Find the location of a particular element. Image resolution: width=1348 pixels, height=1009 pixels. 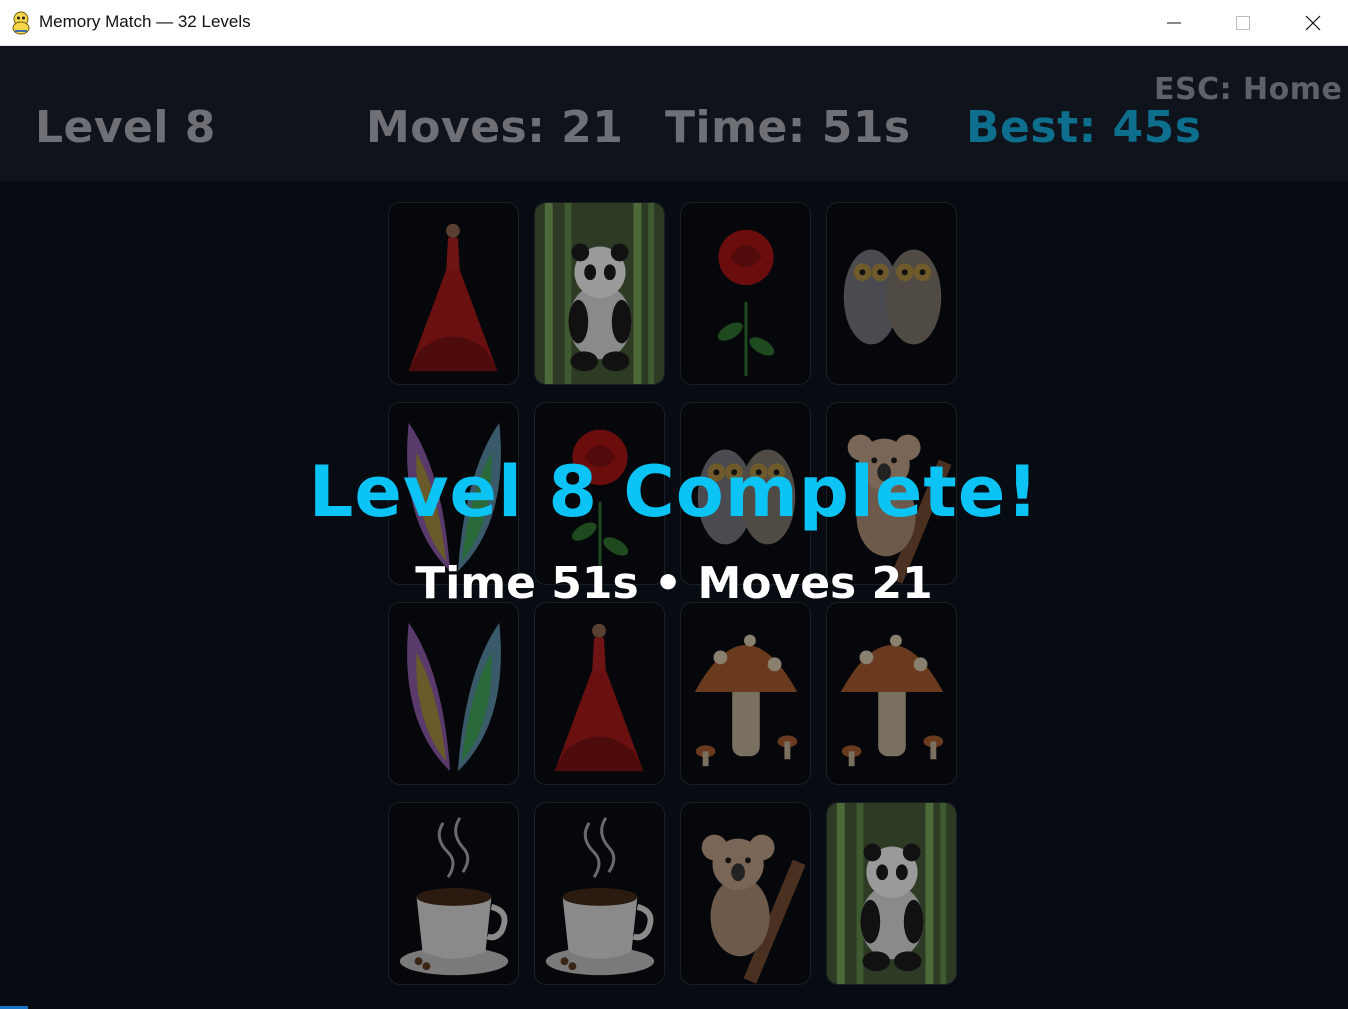

esc-home-hint: ESC: Home is located at coordinates (1248, 89).